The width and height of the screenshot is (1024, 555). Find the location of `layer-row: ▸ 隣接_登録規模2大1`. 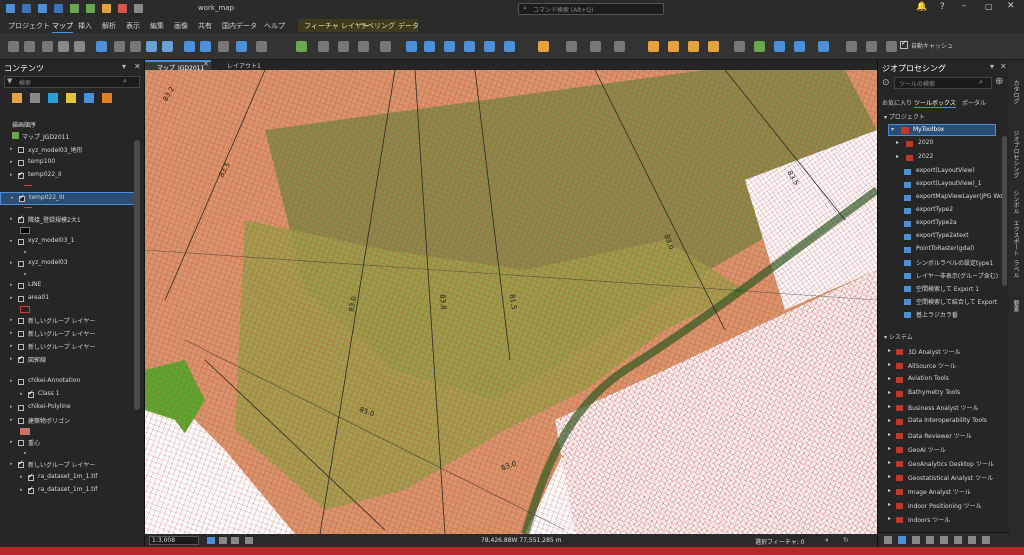

layer-row: ▸ 隣接_登録規模2大1 is located at coordinates (70, 220).